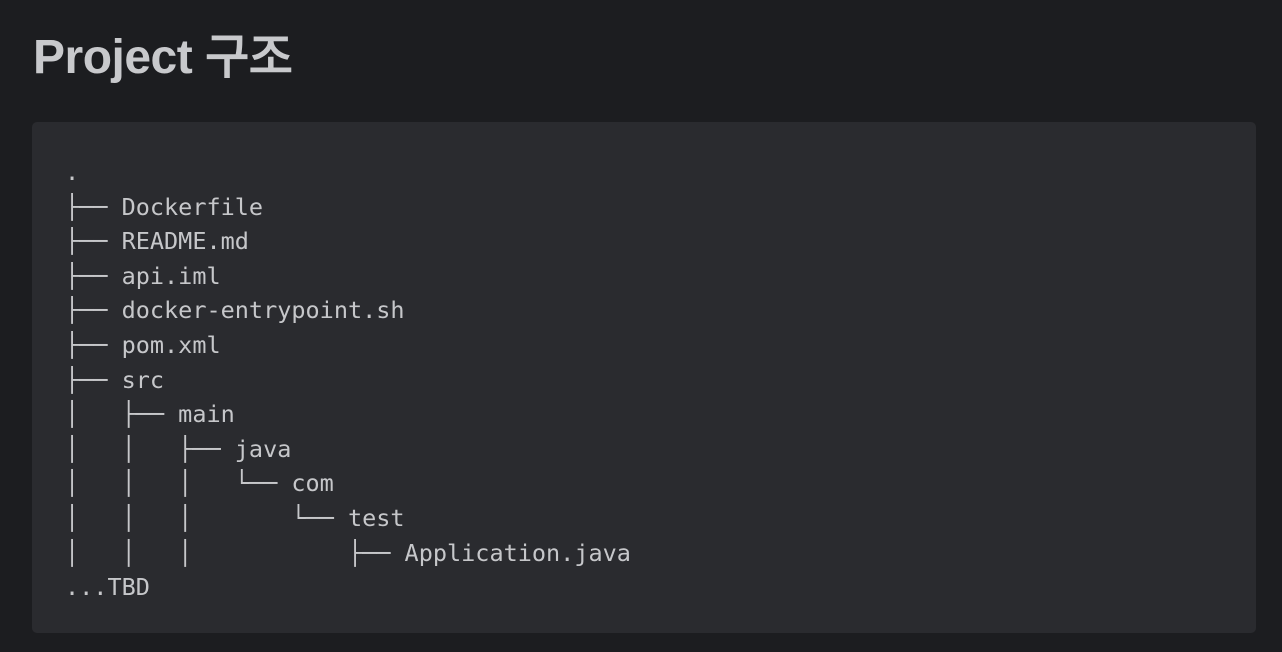 Image resolution: width=1282 pixels, height=652 pixels. Describe the element at coordinates (199, 483) in the screenshot. I see `tree-line-com: │ │ │ └── com` at that location.